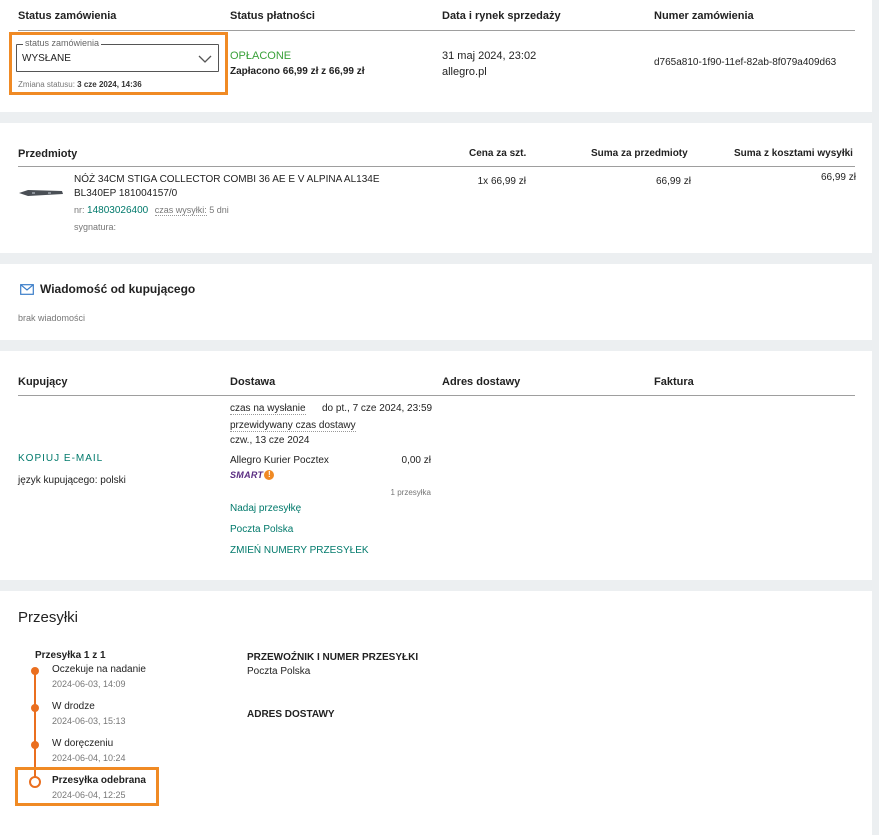 This screenshot has width=879, height=835. What do you see at coordinates (745, 62) in the screenshot?
I see `order-number: d765a810-1f90-11ef-82ab-8f079a409d63` at bounding box center [745, 62].